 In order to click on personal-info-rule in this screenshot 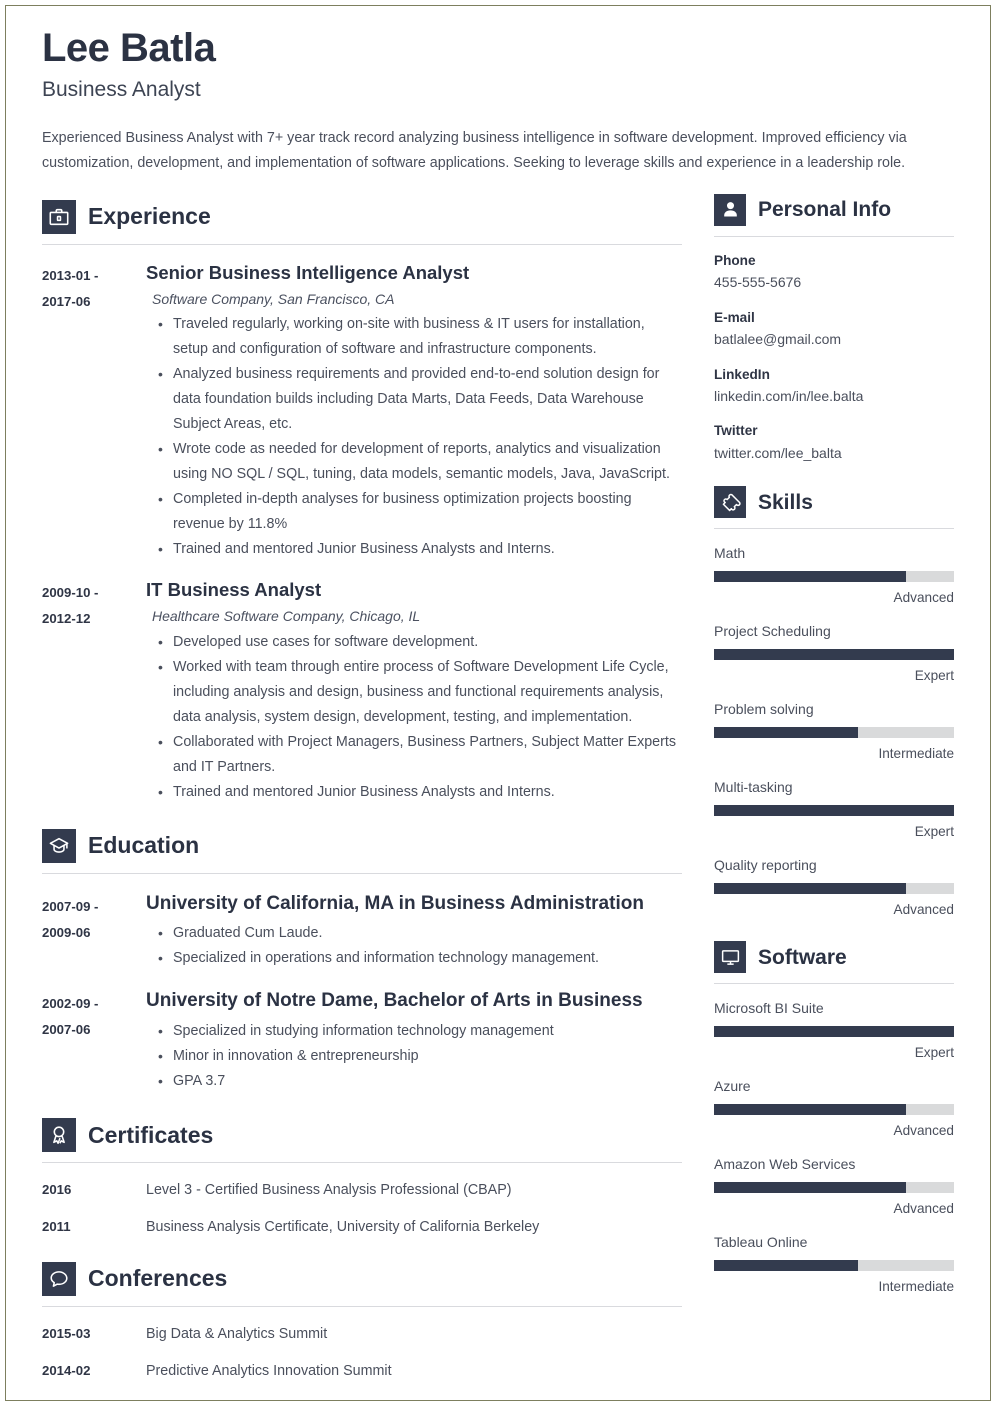, I will do `click(834, 236)`.